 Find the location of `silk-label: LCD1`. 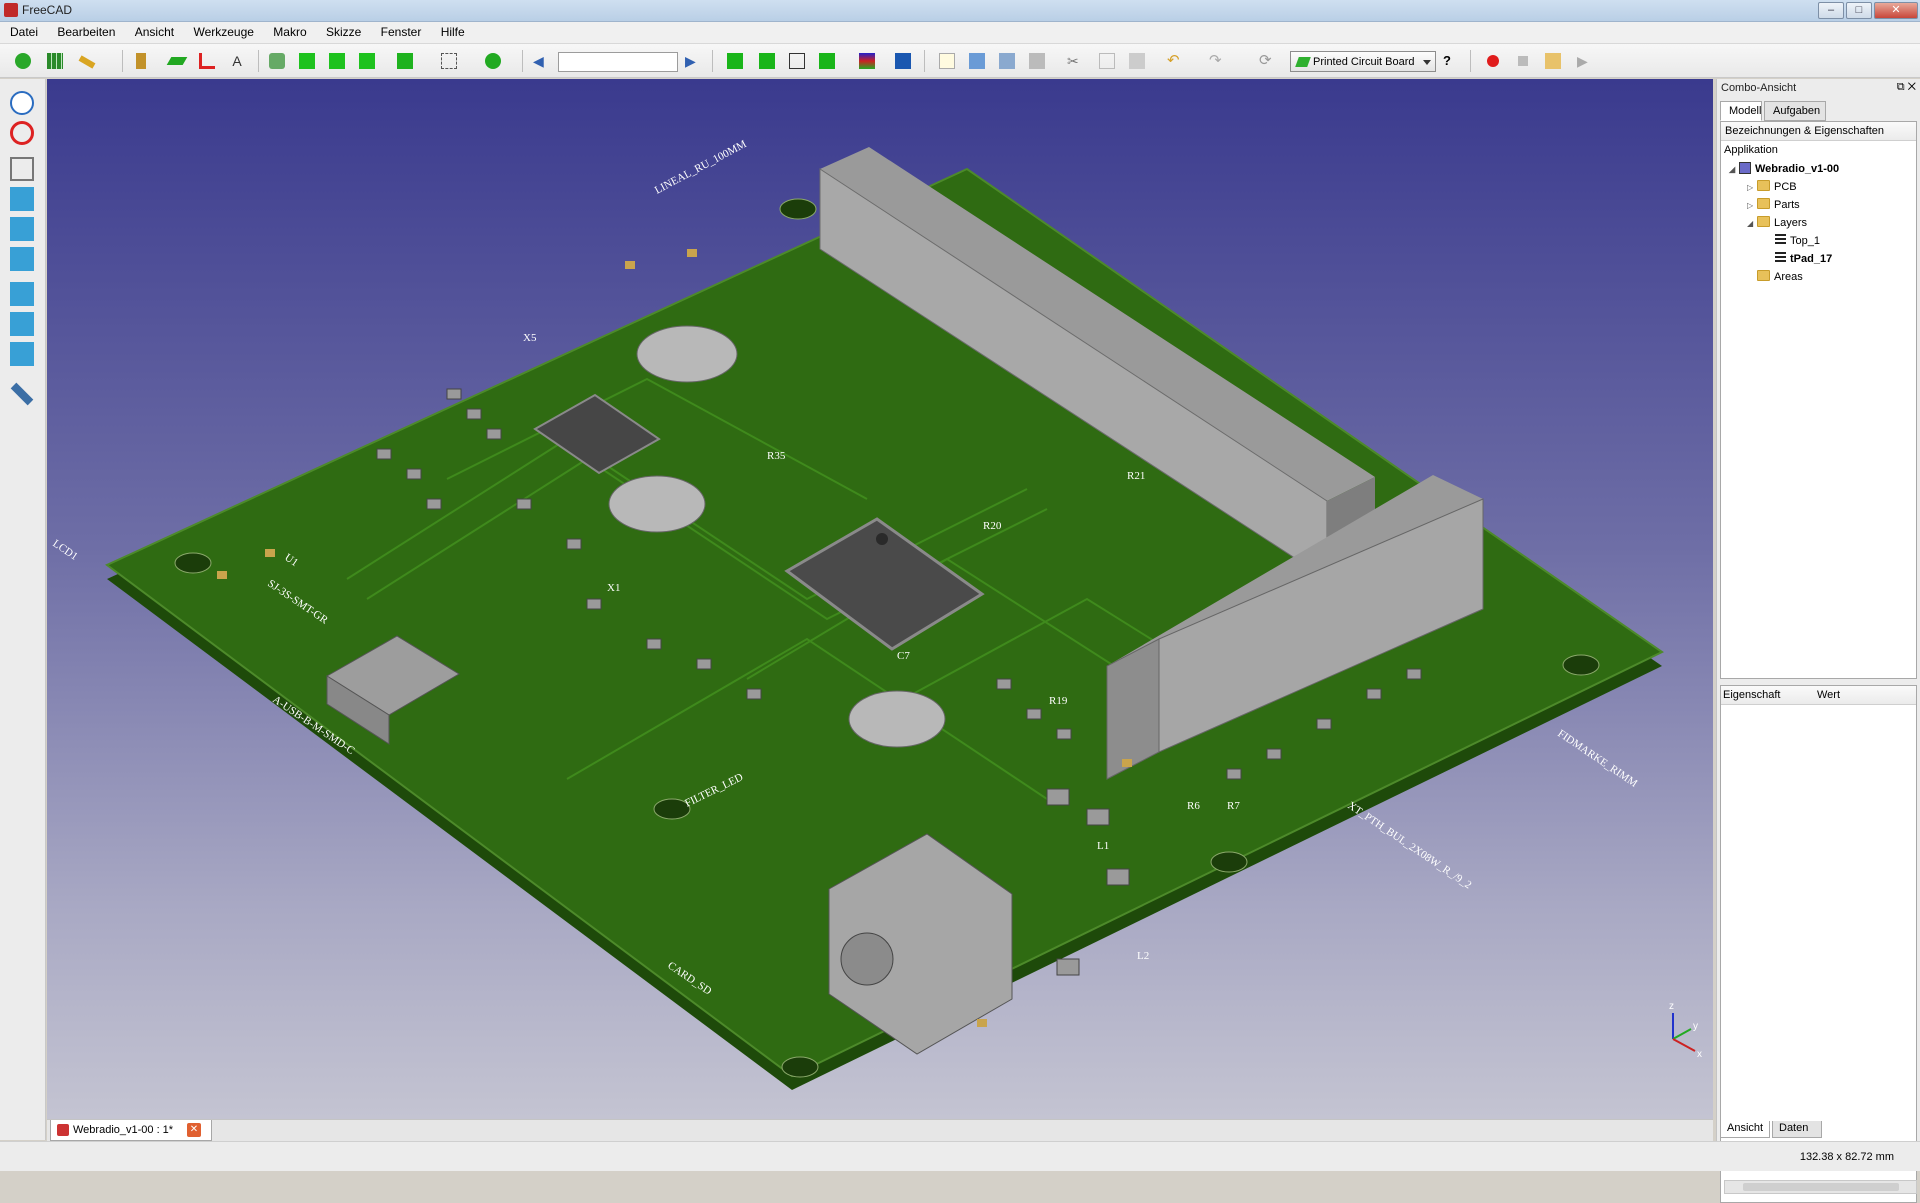

silk-label: LCD1 is located at coordinates (65, 550).